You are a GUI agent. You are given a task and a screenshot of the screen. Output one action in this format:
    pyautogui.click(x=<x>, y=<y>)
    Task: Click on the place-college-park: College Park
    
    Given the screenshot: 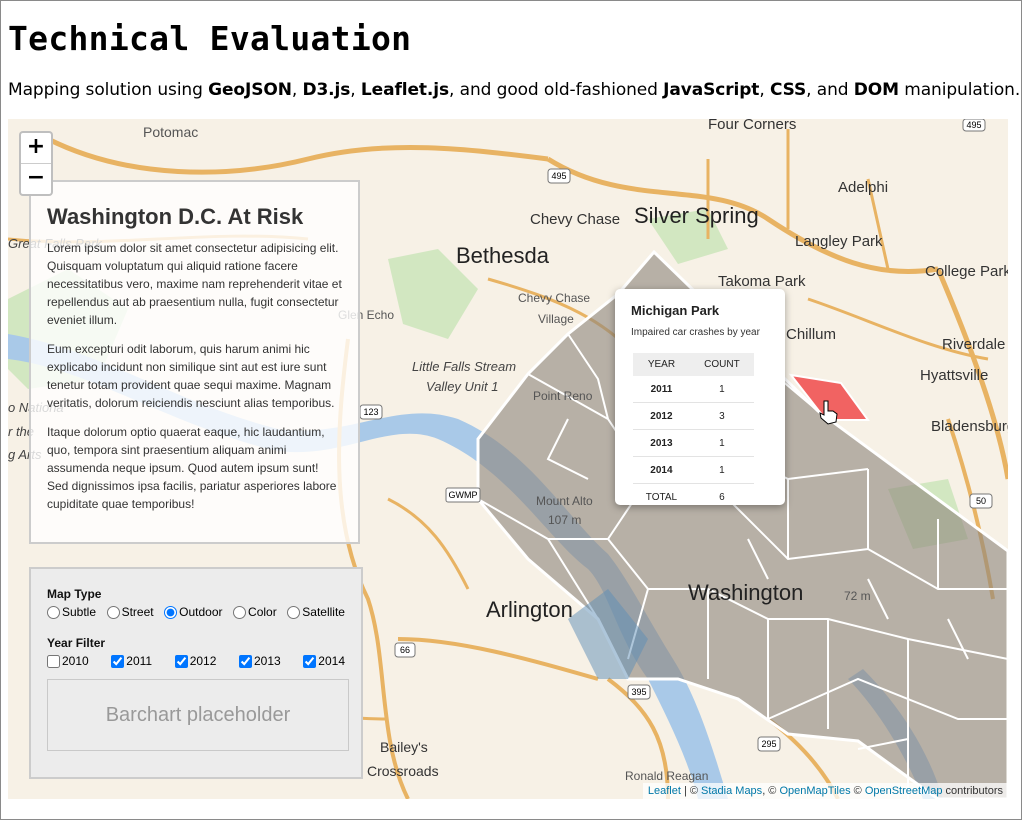 What is the action you would take?
    pyautogui.click(x=966, y=271)
    